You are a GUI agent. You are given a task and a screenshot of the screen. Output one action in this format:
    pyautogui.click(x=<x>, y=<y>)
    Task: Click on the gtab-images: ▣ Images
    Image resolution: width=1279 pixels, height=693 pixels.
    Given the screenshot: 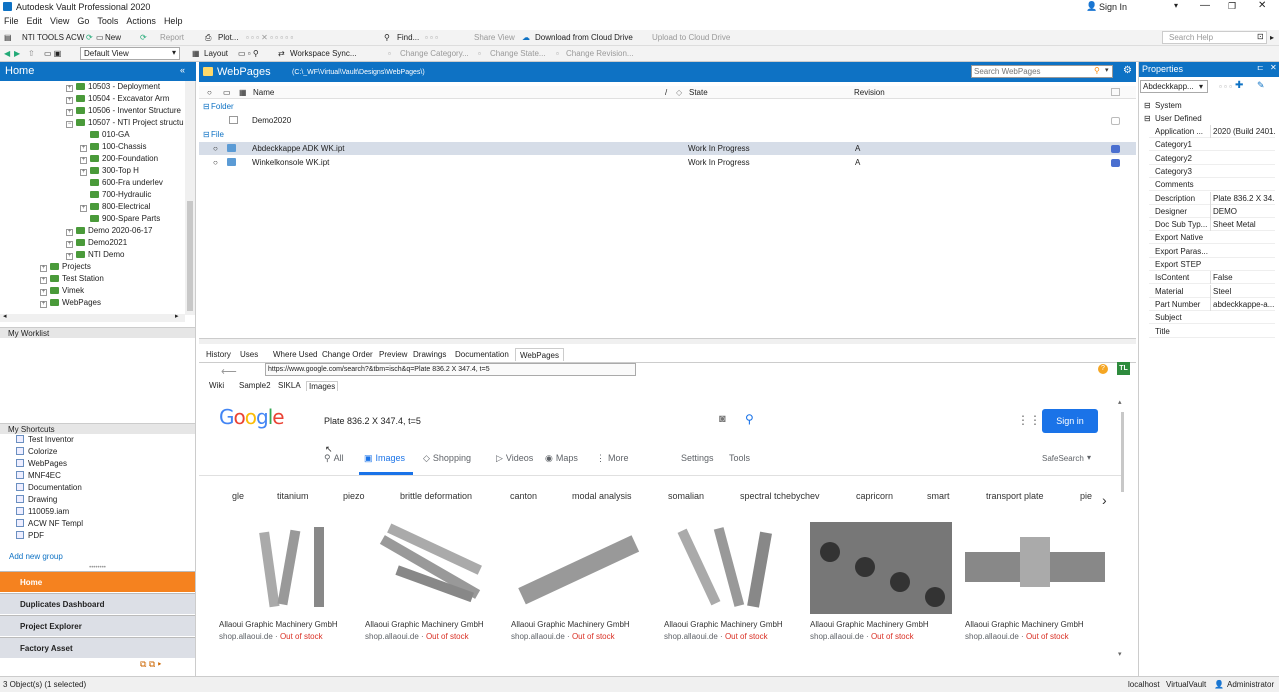 What is the action you would take?
    pyautogui.click(x=384, y=458)
    